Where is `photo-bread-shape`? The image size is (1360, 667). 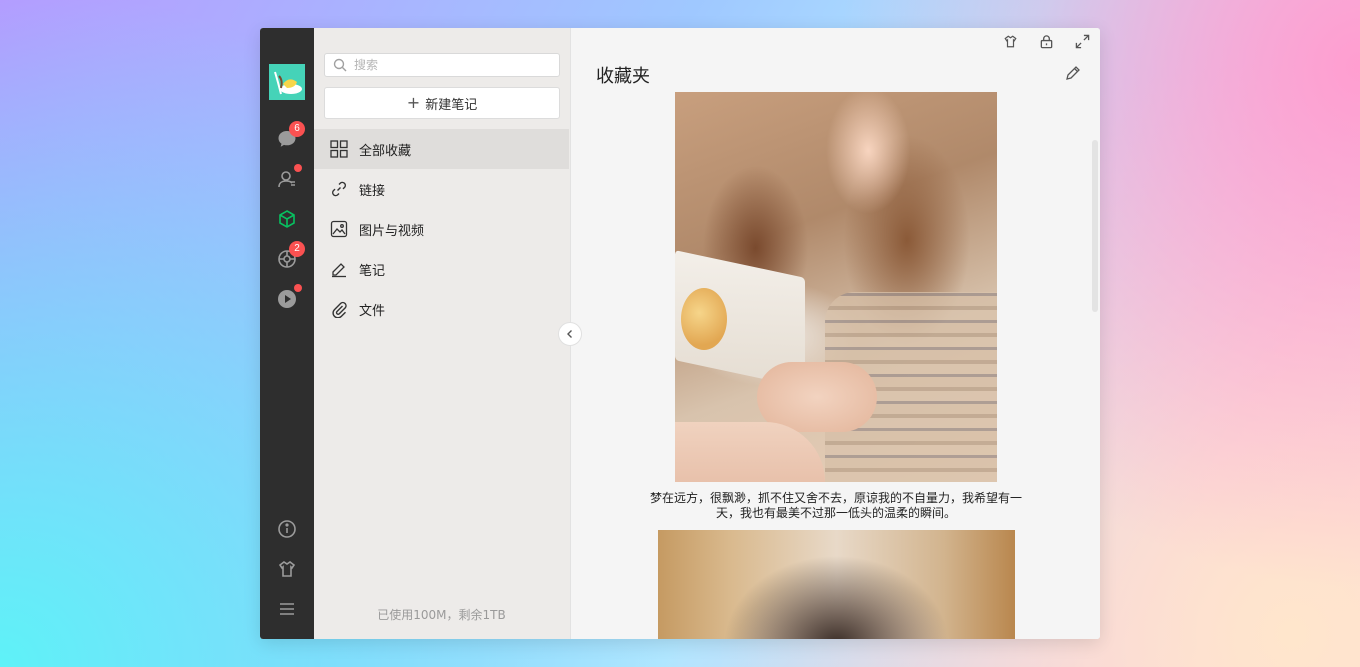
photo-bread-shape is located at coordinates (704, 319).